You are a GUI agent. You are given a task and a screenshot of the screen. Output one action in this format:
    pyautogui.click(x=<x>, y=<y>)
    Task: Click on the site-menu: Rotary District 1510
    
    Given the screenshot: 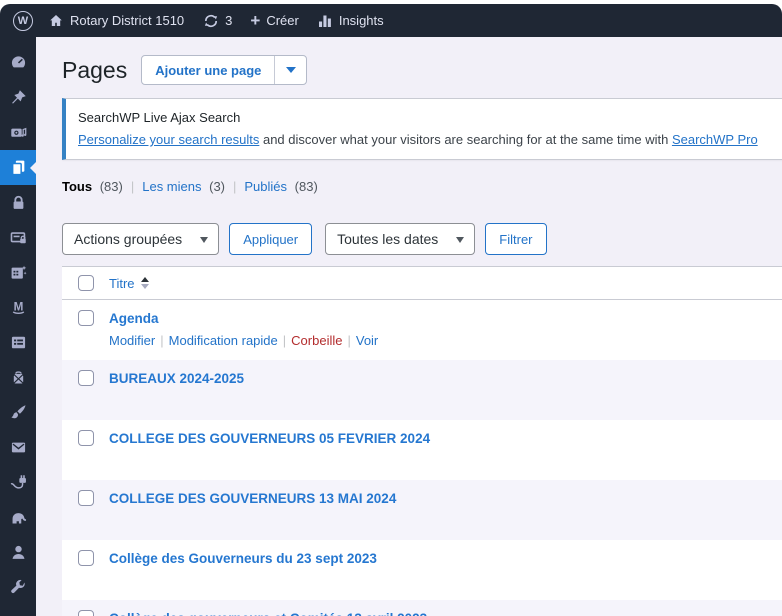 What is the action you would take?
    pyautogui.click(x=116, y=21)
    